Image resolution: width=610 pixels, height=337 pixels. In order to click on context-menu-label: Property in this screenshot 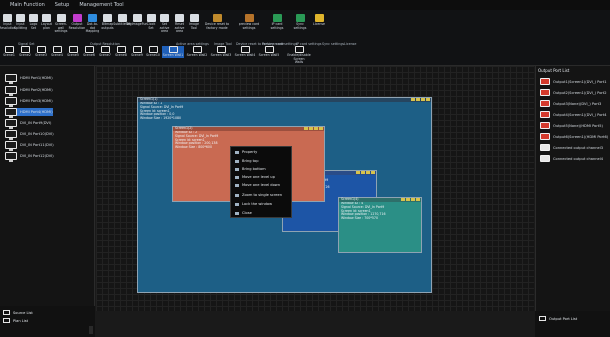, I will do `click(250, 152)`.